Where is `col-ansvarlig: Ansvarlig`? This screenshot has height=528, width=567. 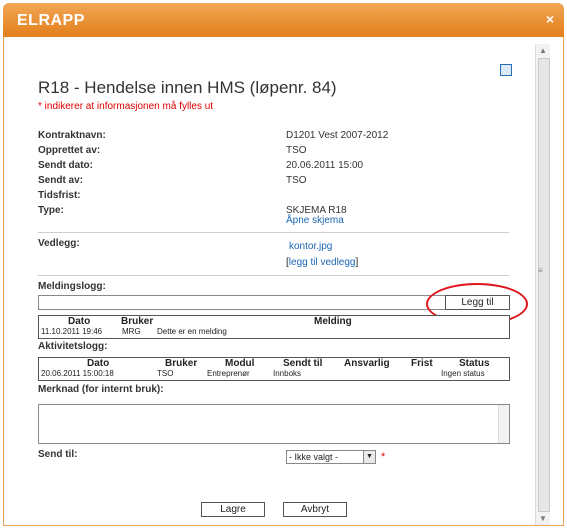
col-ansvarlig: Ansvarlig is located at coordinates (367, 363).